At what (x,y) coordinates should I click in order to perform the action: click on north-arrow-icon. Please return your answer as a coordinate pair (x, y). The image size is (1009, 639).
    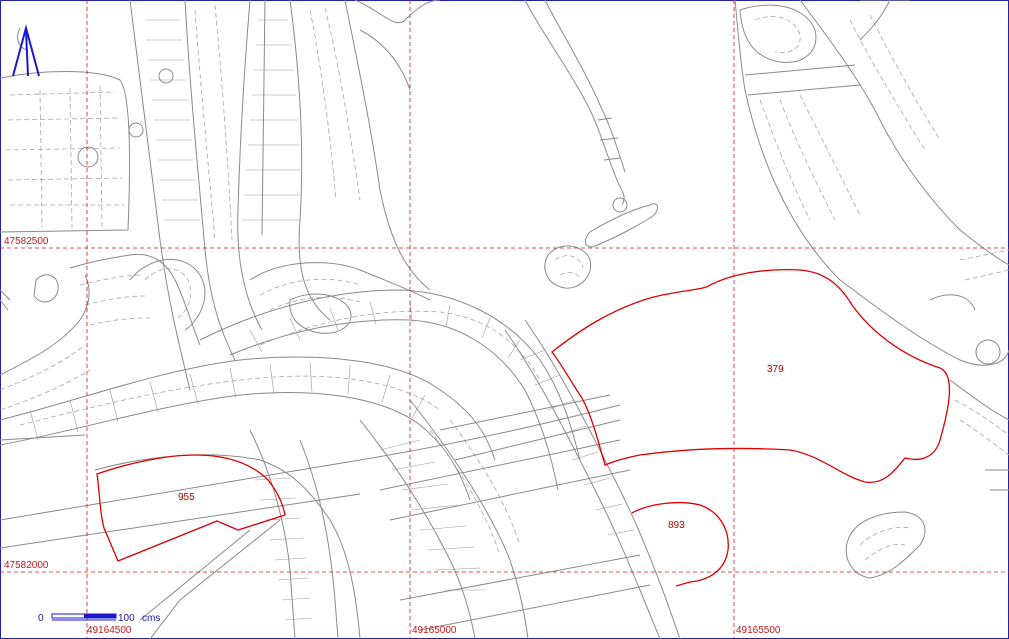
    Looking at the image, I should click on (26, 50).